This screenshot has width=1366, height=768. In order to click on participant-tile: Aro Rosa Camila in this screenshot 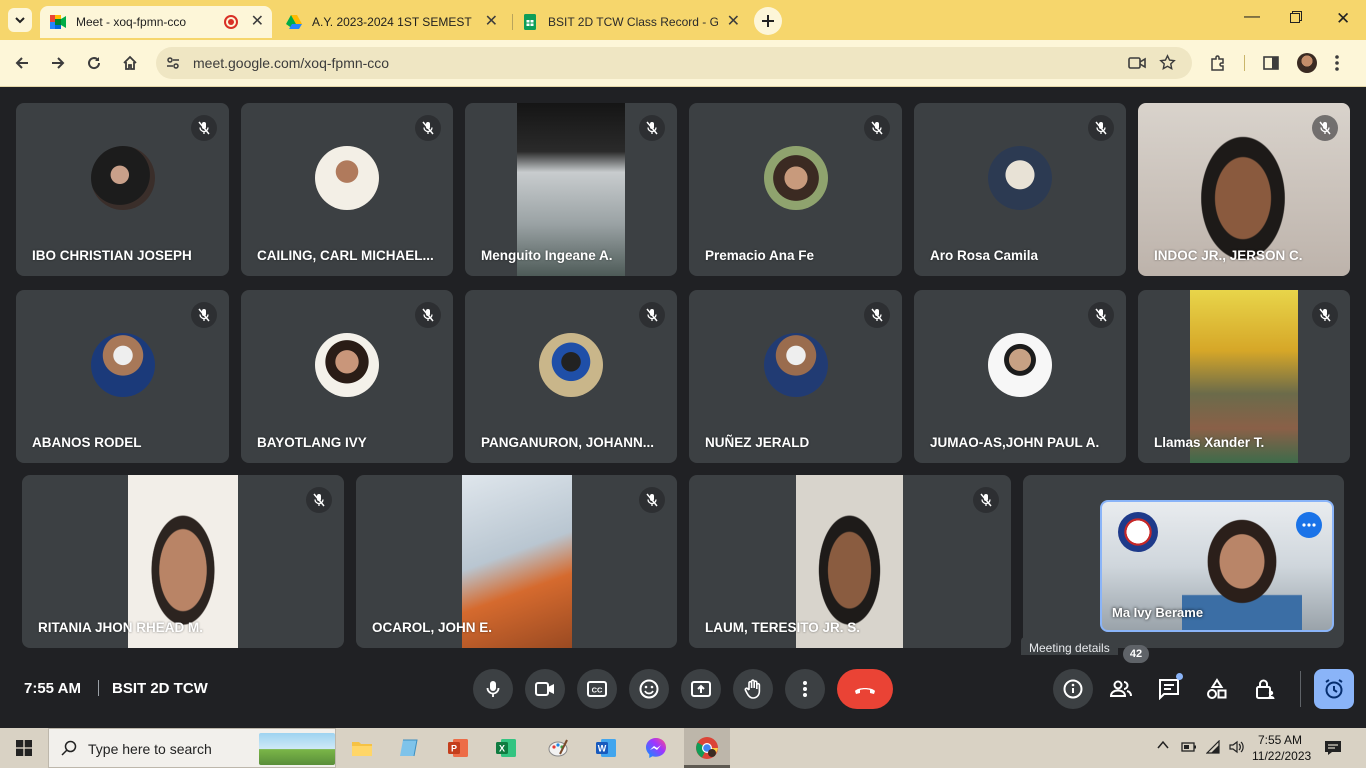, I will do `click(1020, 189)`.